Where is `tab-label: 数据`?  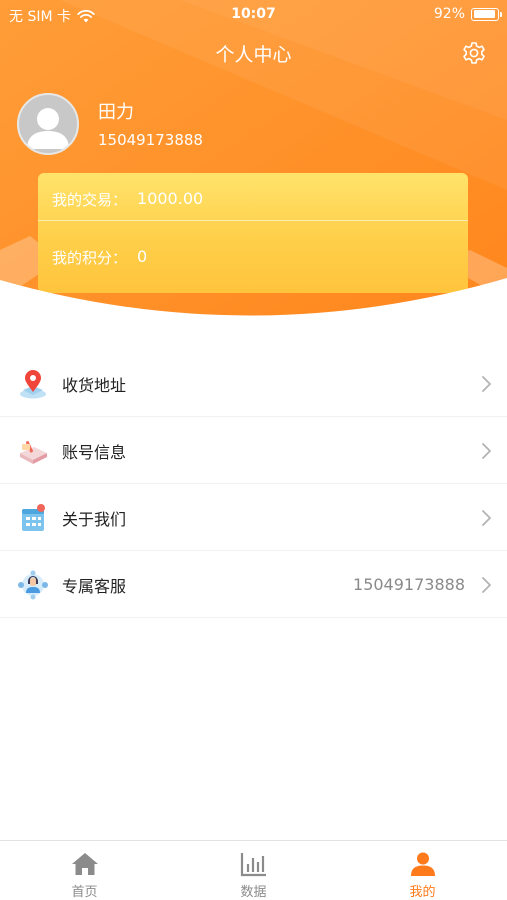
tab-label: 数据 is located at coordinates (253, 892).